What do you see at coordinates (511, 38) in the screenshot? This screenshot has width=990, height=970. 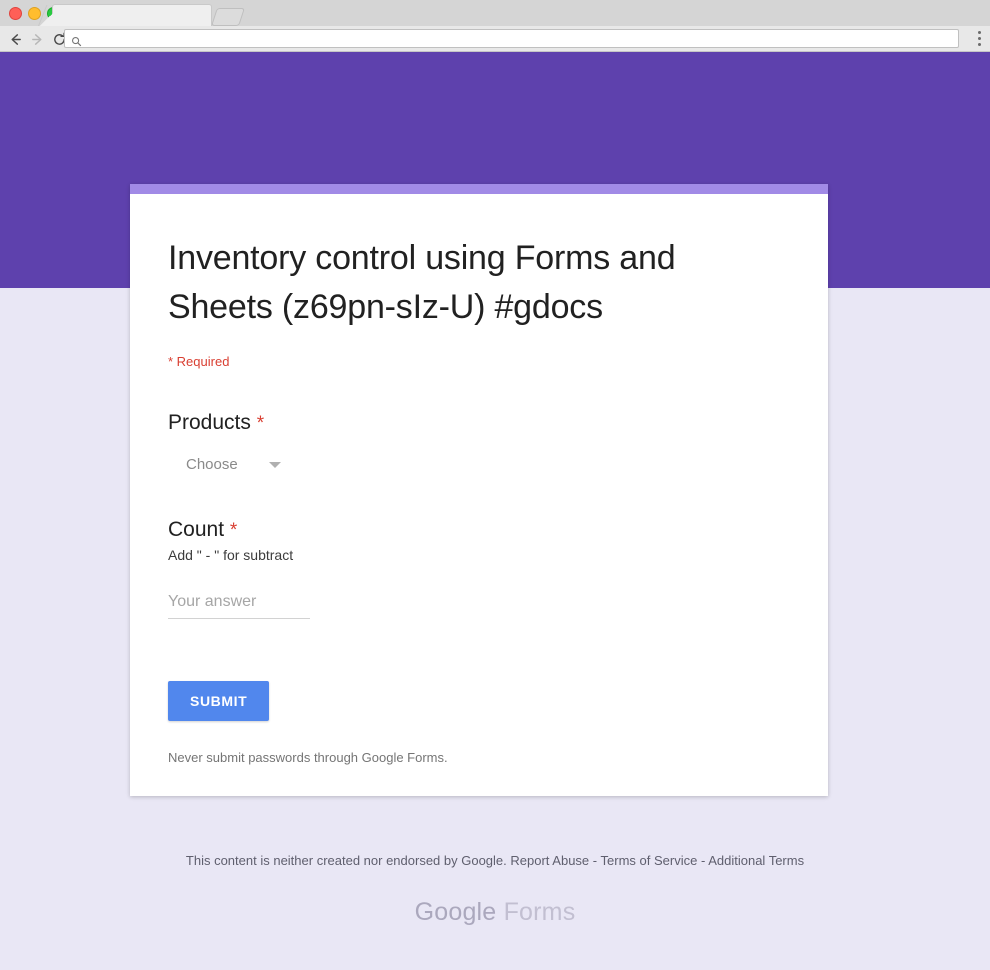 I see `address-bar` at bounding box center [511, 38].